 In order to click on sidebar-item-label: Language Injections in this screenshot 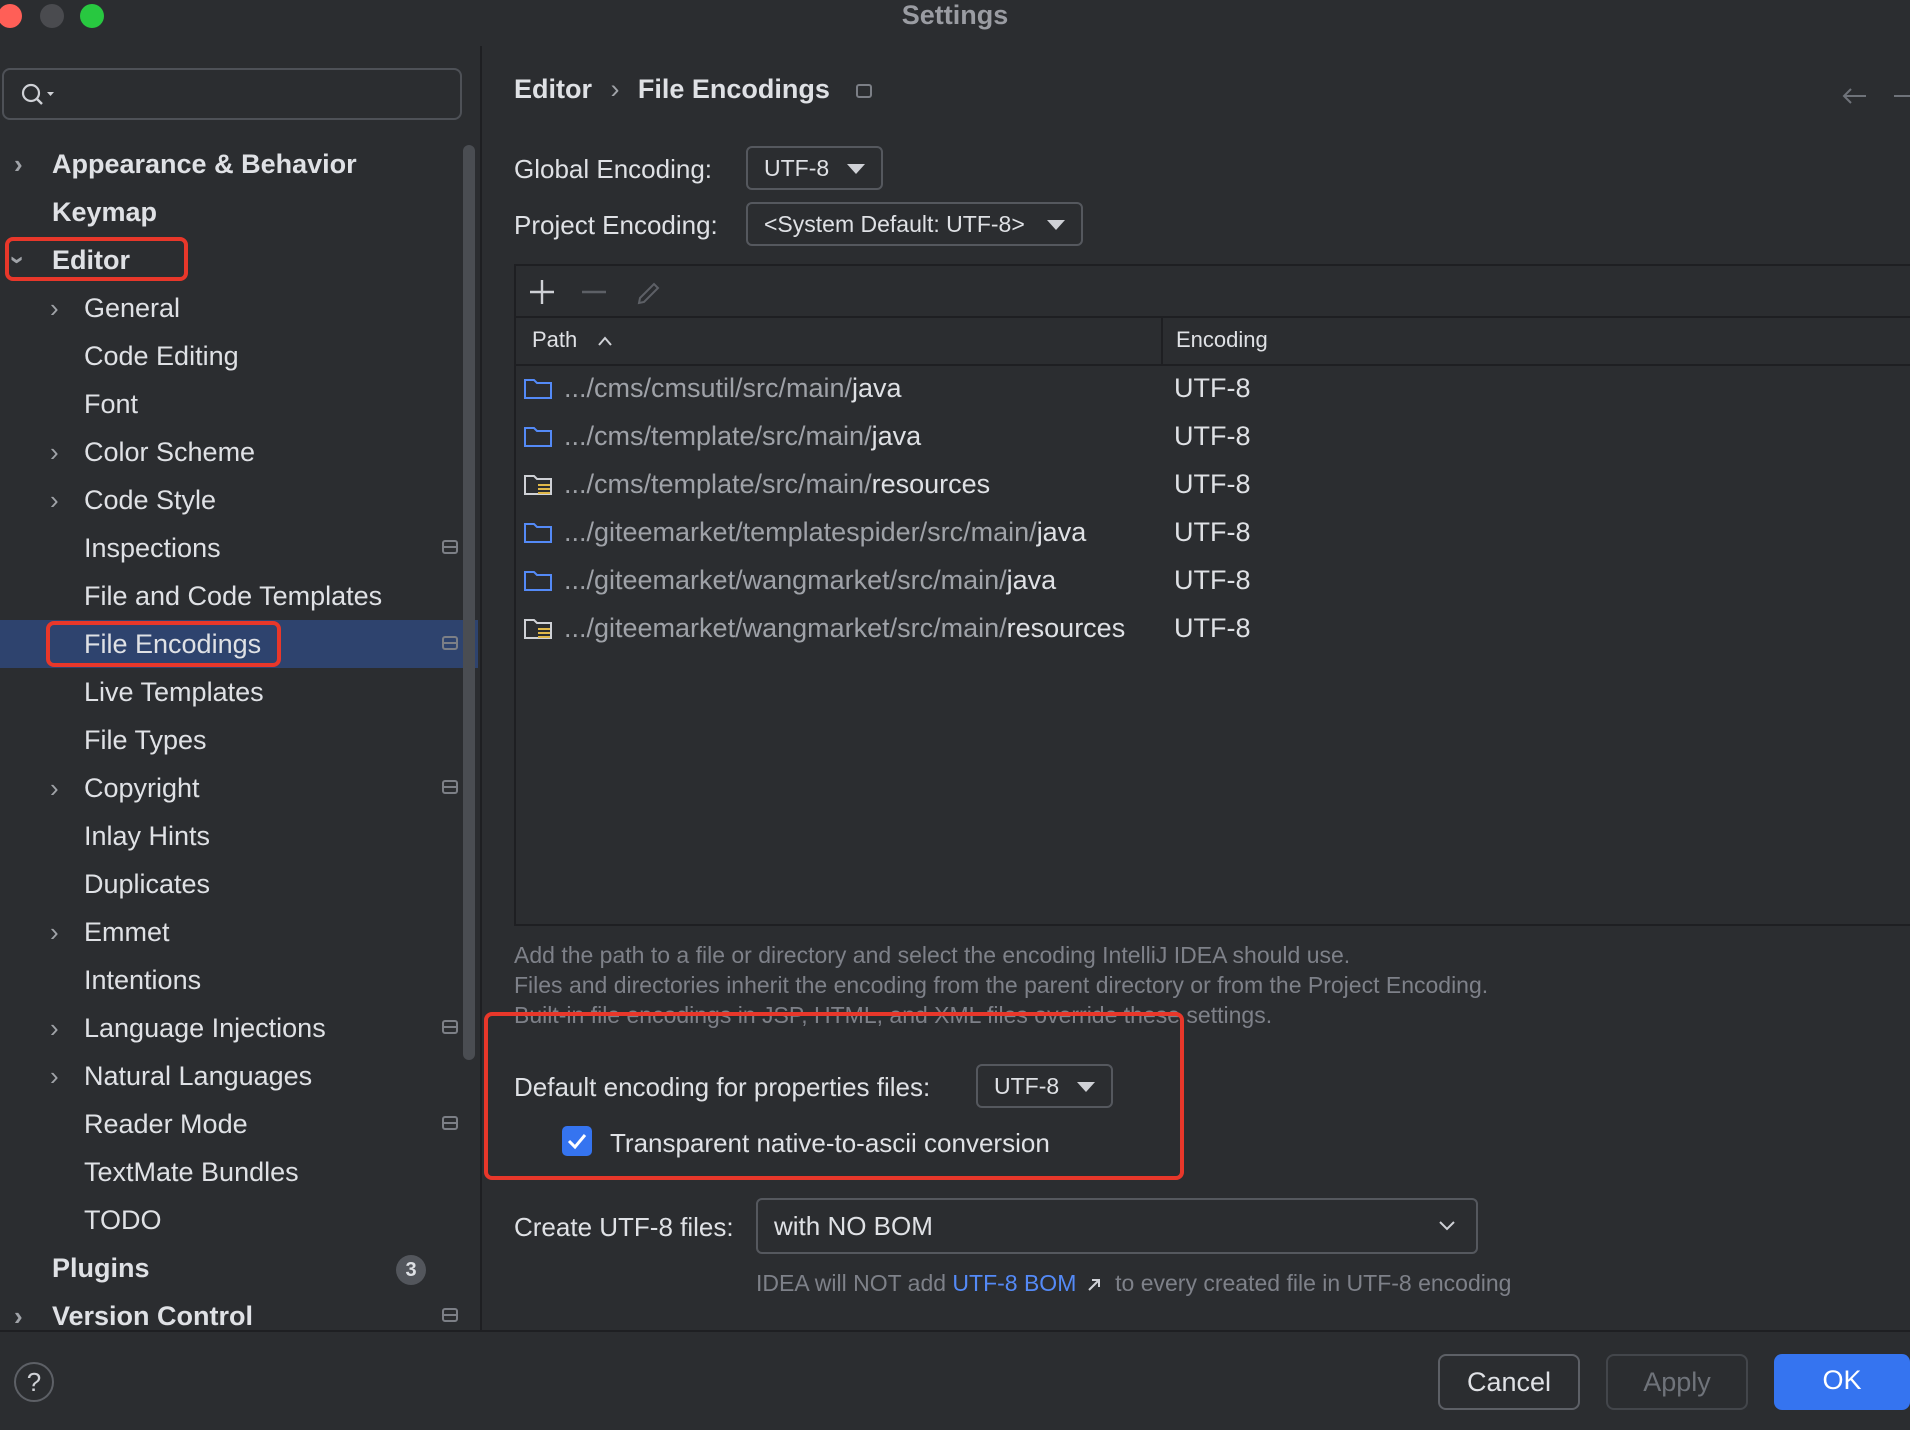, I will do `click(205, 1028)`.